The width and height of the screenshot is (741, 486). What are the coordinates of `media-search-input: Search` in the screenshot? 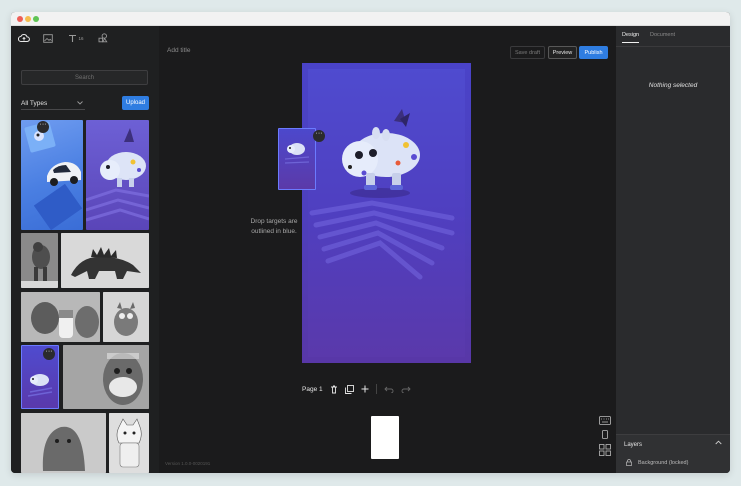 It's located at (84, 77).